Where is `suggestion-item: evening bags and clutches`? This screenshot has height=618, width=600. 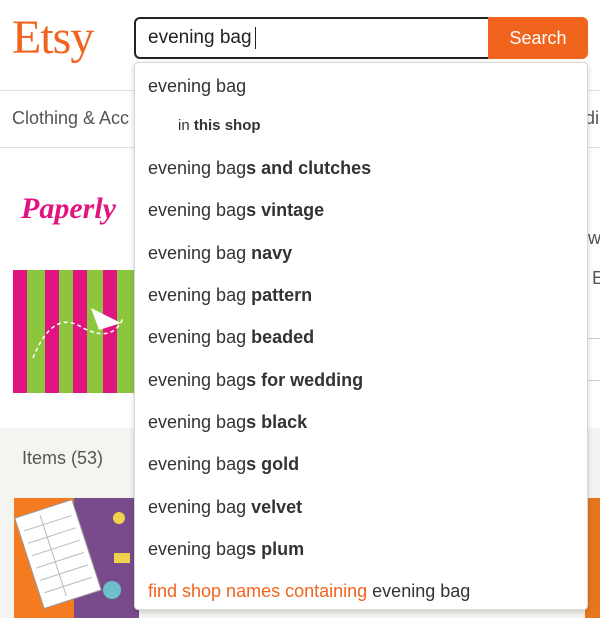
suggestion-item: evening bags and clutches is located at coordinates (259, 168).